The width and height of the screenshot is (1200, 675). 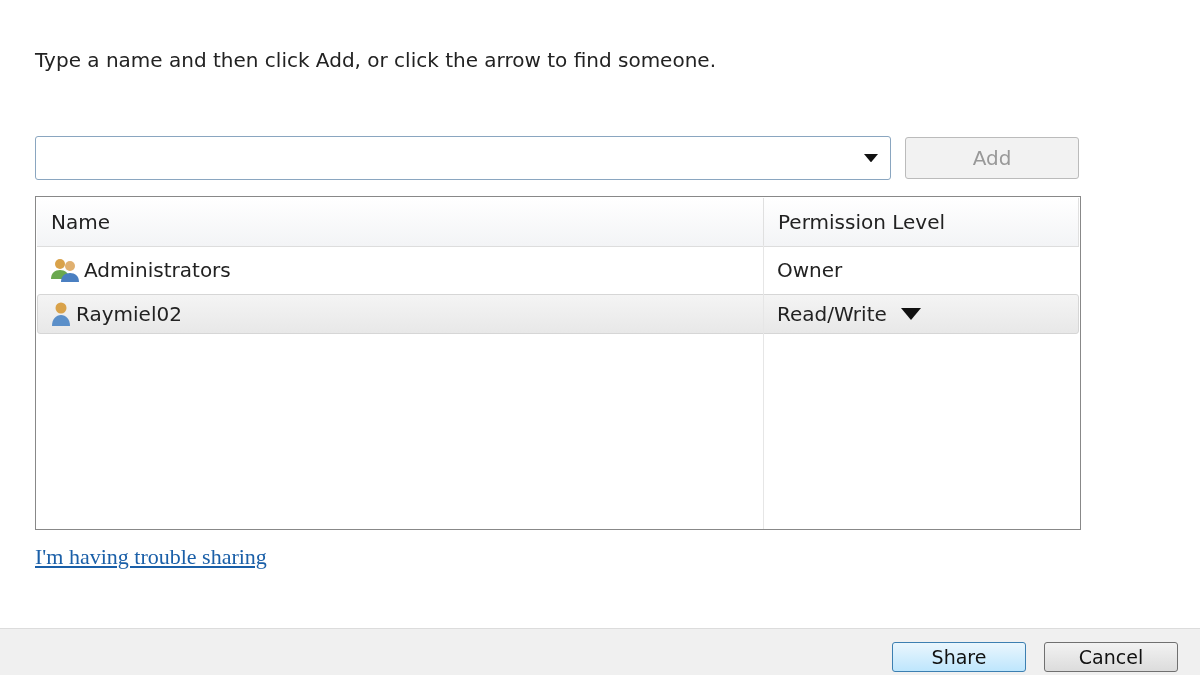 I want to click on cancel-button: Cancel, so click(x=1111, y=657).